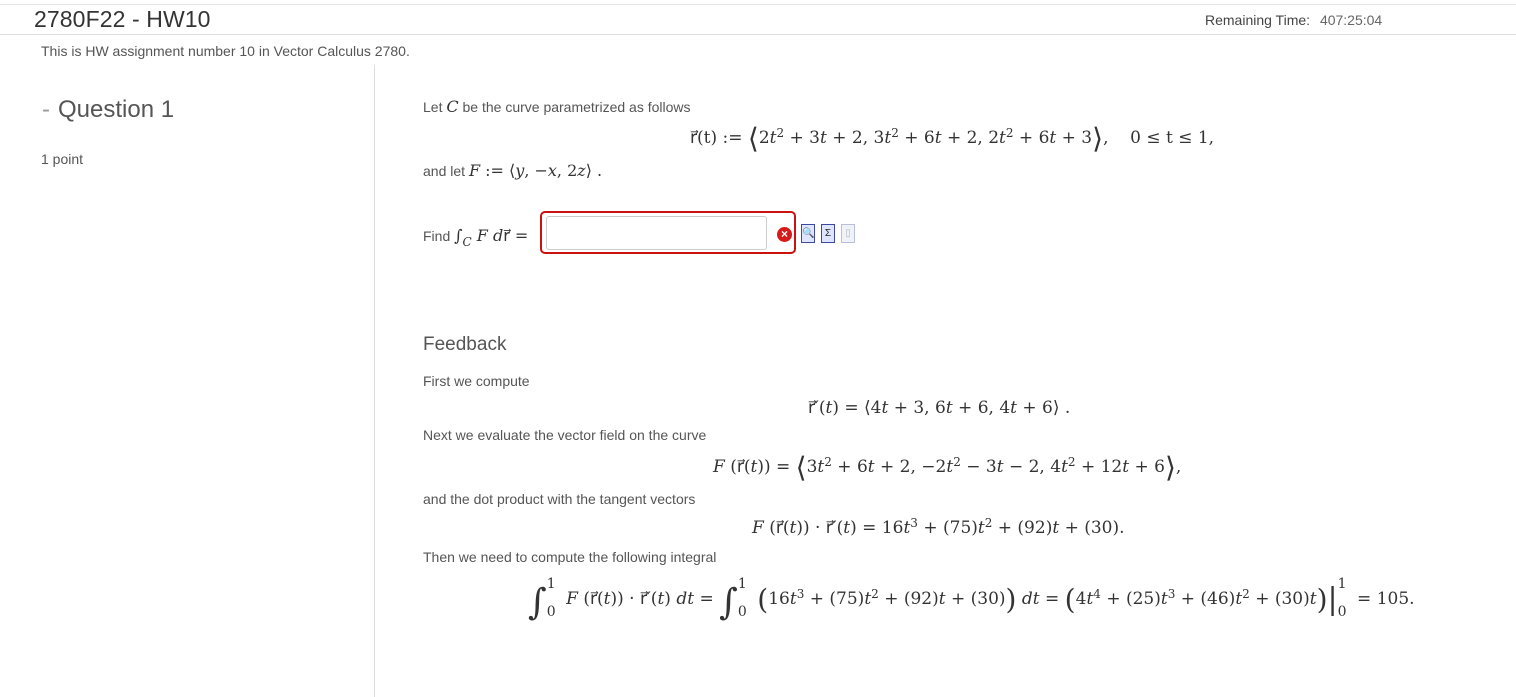 The image size is (1516, 697). What do you see at coordinates (452, 106) in the screenshot?
I see `curve-symbol: C` at bounding box center [452, 106].